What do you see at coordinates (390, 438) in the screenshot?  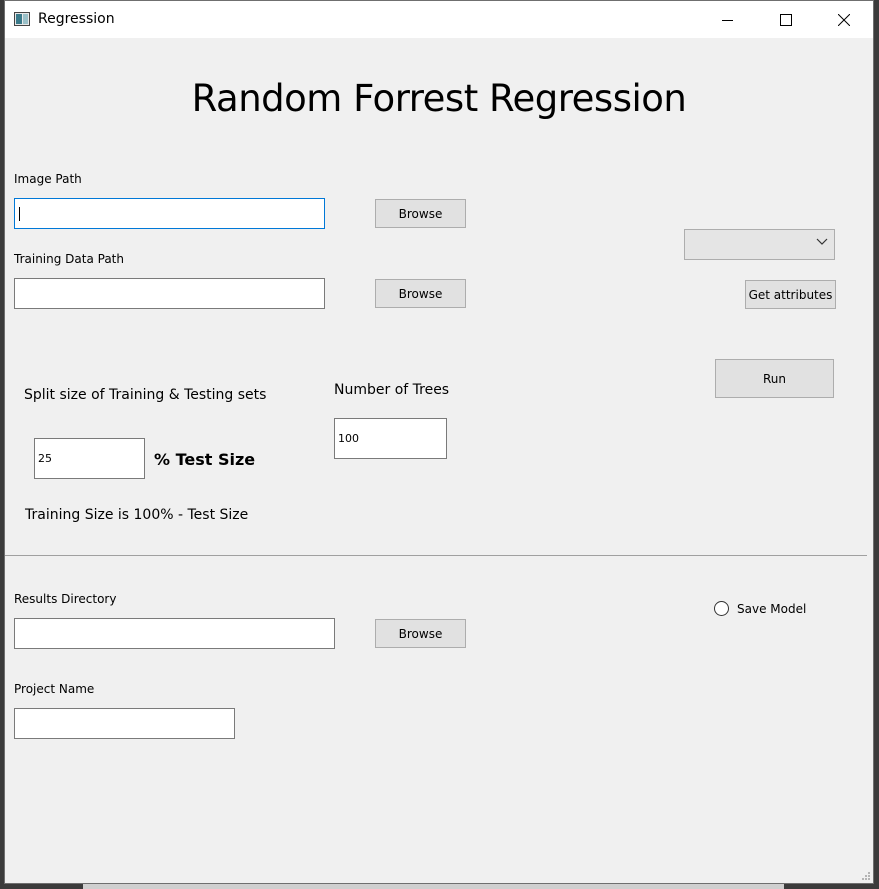 I see `number-of-trees-input: 100` at bounding box center [390, 438].